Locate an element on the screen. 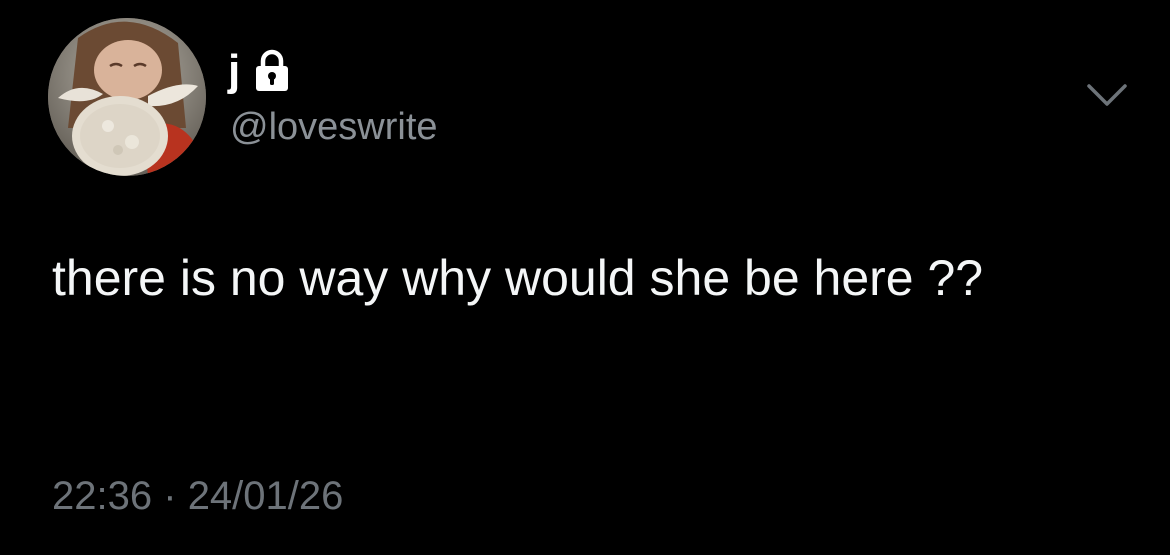 This screenshot has height=555, width=1170. avatar-photo is located at coordinates (127, 97).